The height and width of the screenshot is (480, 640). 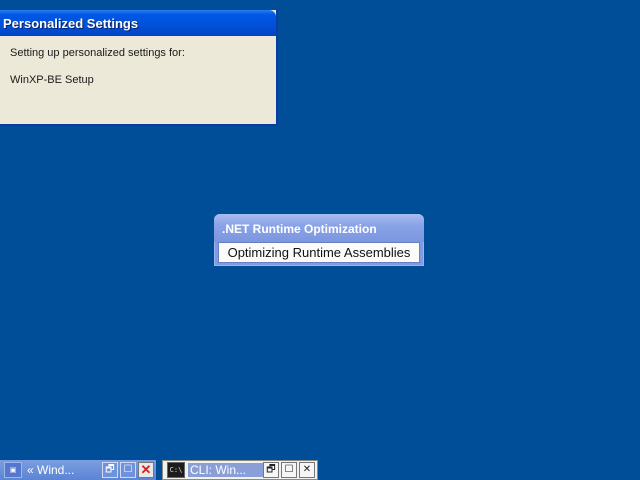 I want to click on setup-icon: ▣, so click(x=13, y=470).